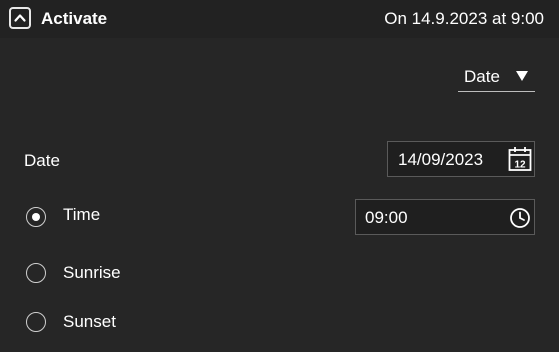 The height and width of the screenshot is (352, 559). I want to click on radio-sunrise-label: Sunrise, so click(92, 273).